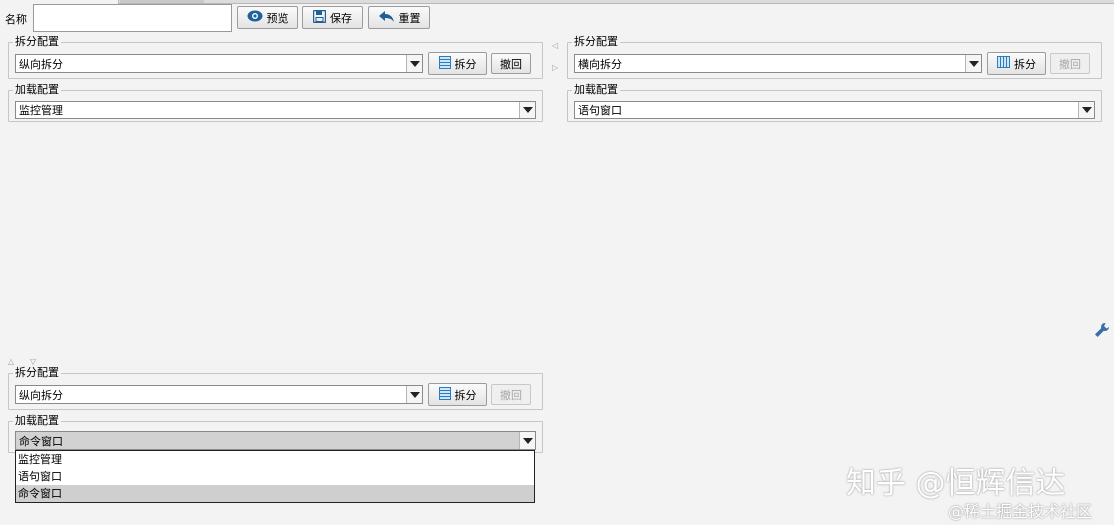 Image resolution: width=1114 pixels, height=525 pixels. I want to click on name-input, so click(132, 18).